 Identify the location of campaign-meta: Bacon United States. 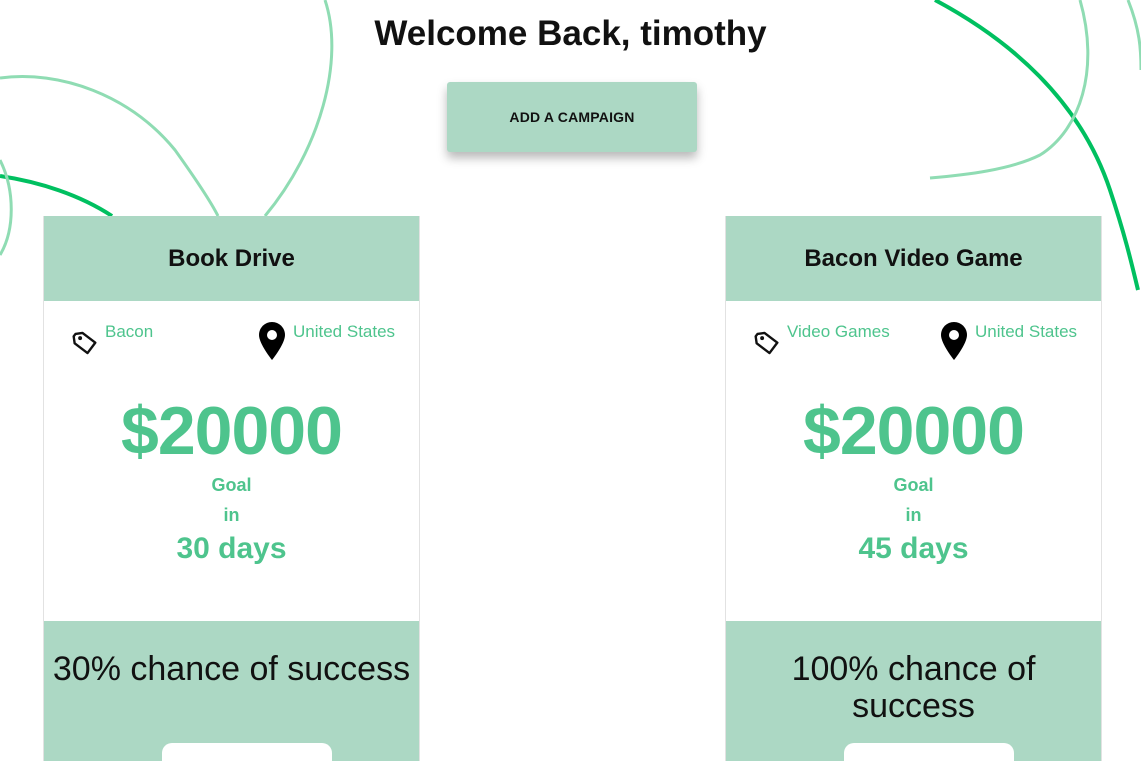
(231, 341).